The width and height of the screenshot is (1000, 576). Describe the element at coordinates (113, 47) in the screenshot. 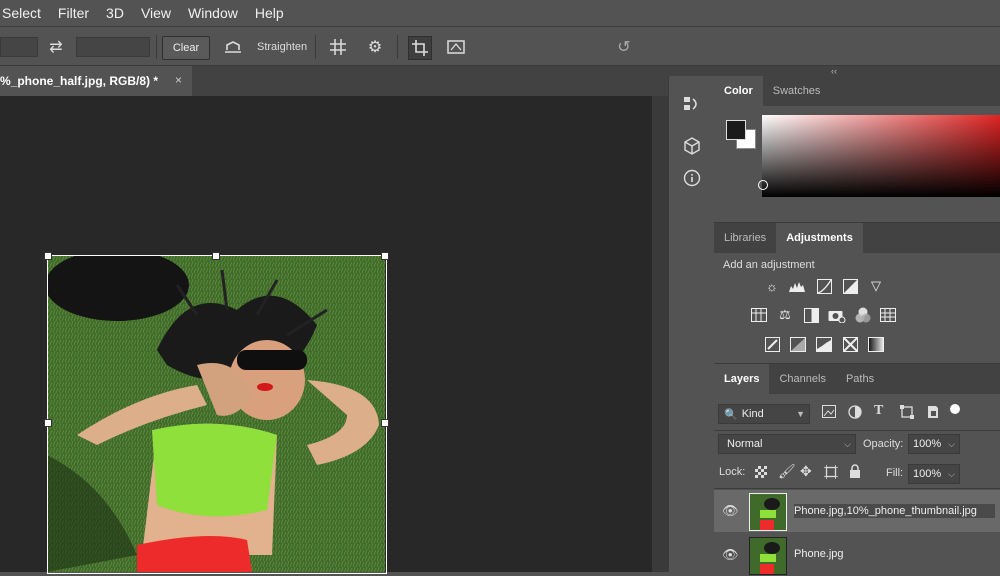

I see `height-field` at that location.